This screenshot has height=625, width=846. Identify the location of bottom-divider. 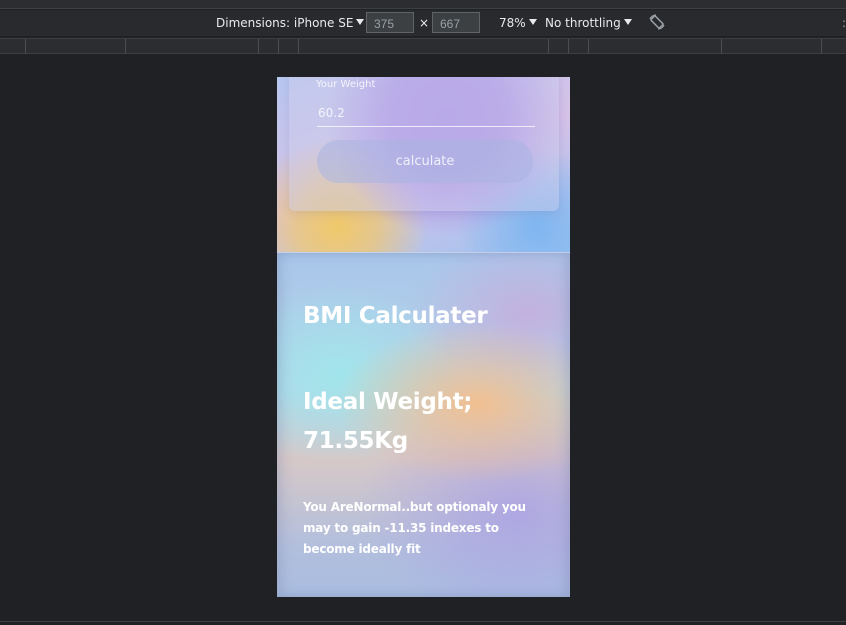
(423, 621).